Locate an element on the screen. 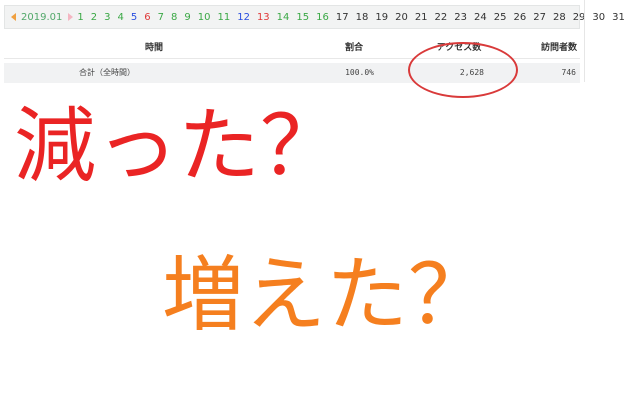 Image resolution: width=640 pixels, height=413 pixels. day-link: 30 is located at coordinates (598, 17).